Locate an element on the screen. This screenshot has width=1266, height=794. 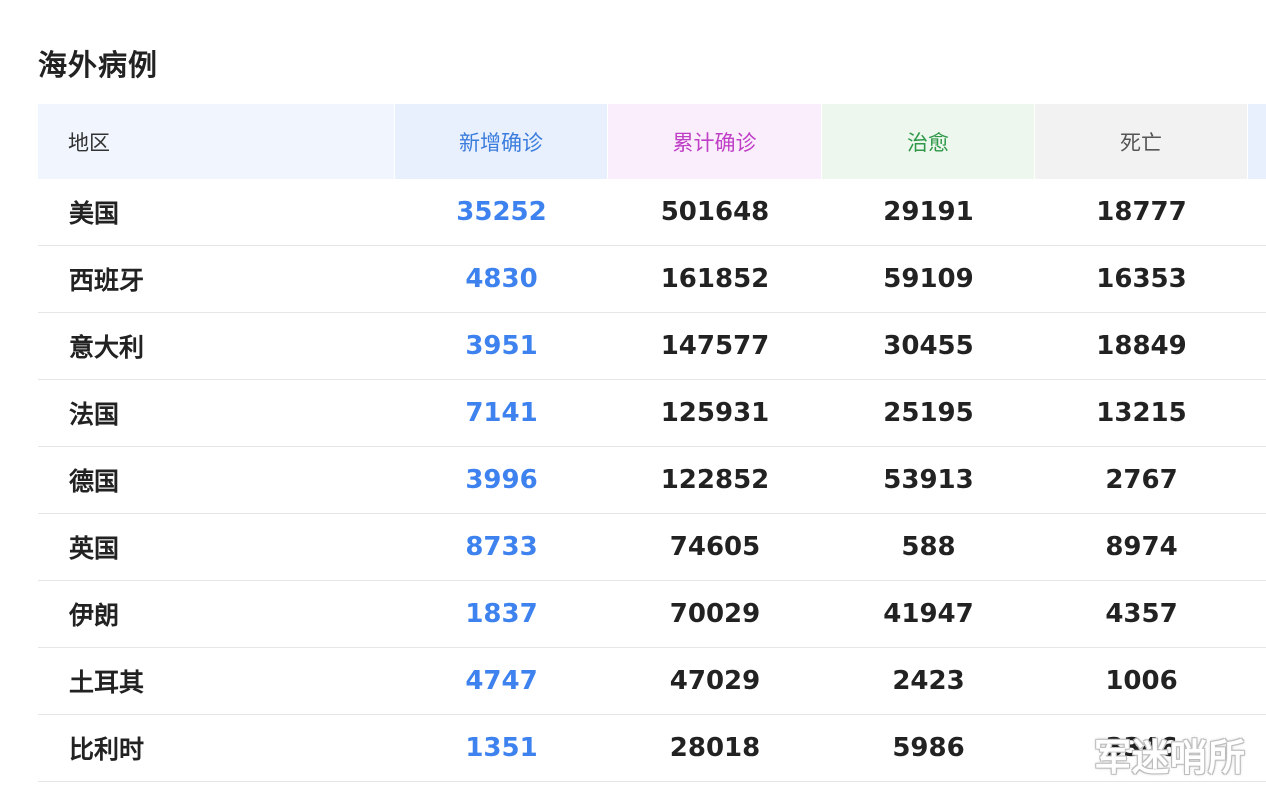
cell-region: 英国 is located at coordinates (94, 548).